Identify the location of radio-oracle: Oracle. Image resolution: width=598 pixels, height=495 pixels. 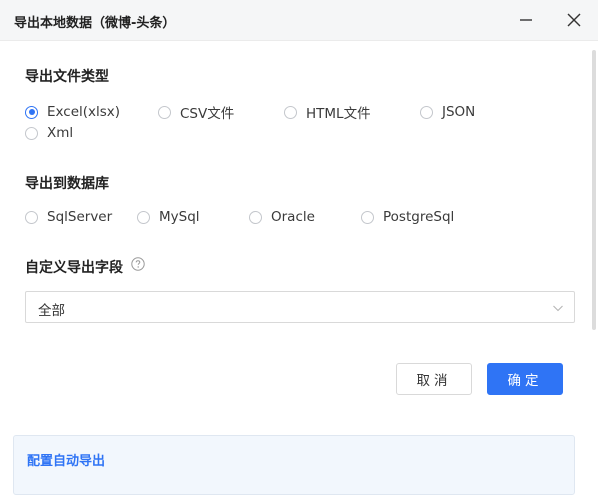
(282, 217).